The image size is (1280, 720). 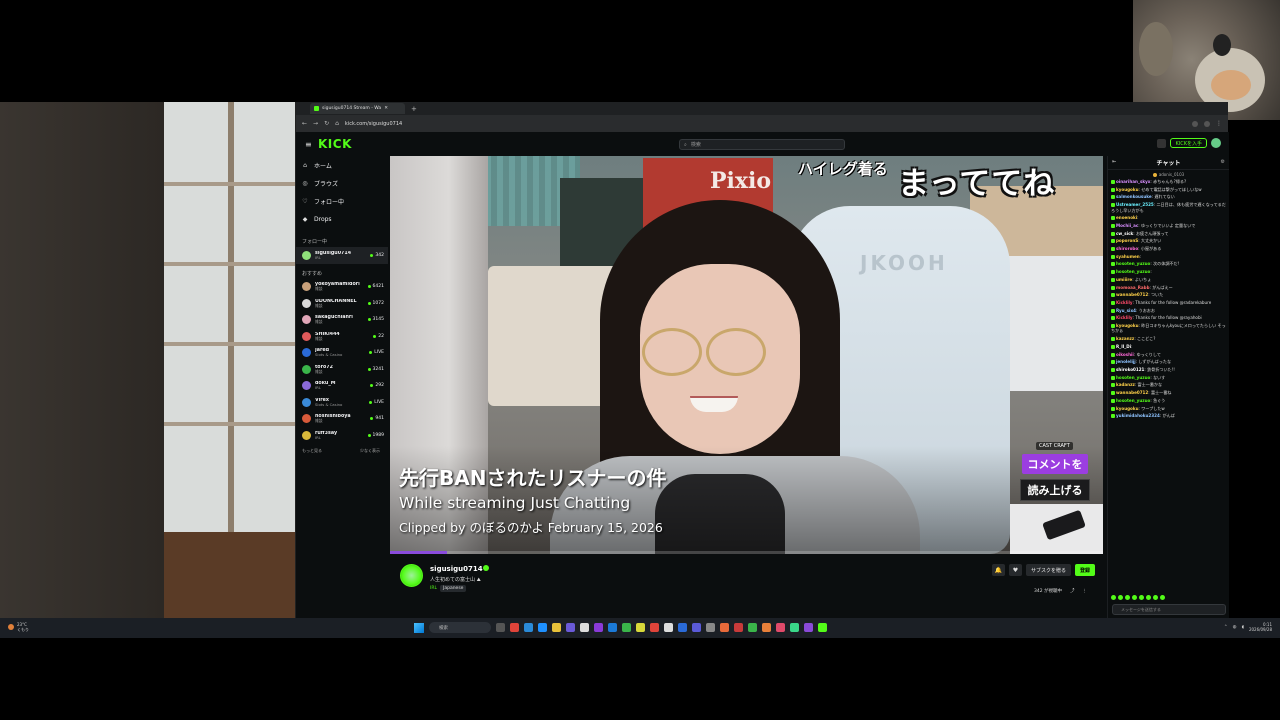 What do you see at coordinates (304, 123) in the screenshot?
I see `back-icon: ←` at bounding box center [304, 123].